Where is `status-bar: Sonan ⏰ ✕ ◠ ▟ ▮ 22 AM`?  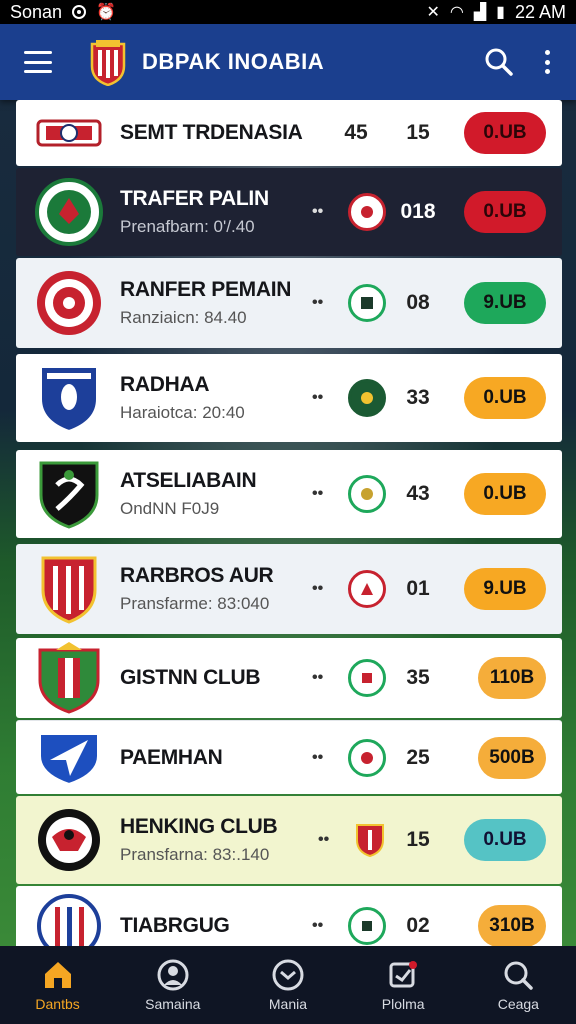 status-bar: Sonan ⏰ ✕ ◠ ▟ ▮ 22 AM is located at coordinates (288, 12).